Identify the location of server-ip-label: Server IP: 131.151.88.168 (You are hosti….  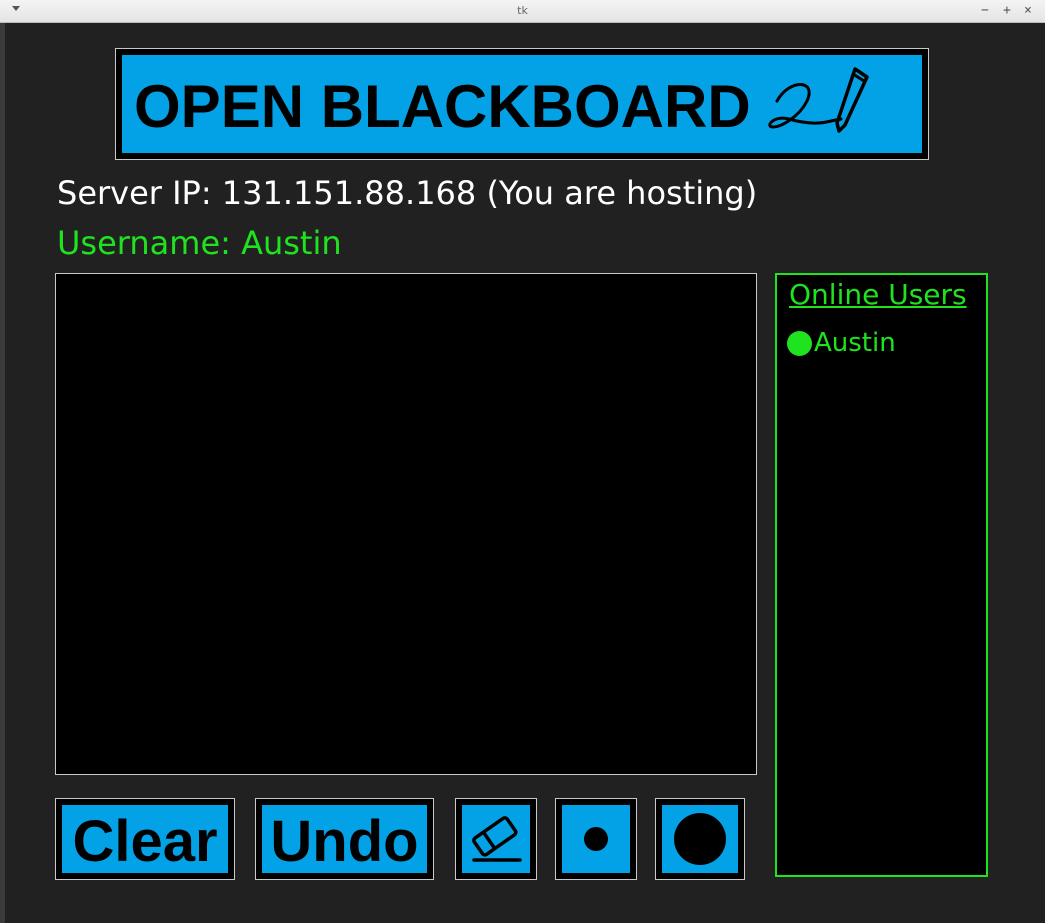
(407, 193).